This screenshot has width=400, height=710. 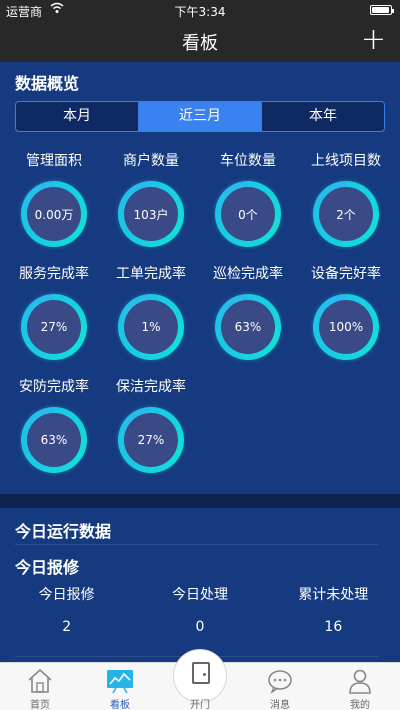 I want to click on metric-label: 工单完成率, so click(x=151, y=274).